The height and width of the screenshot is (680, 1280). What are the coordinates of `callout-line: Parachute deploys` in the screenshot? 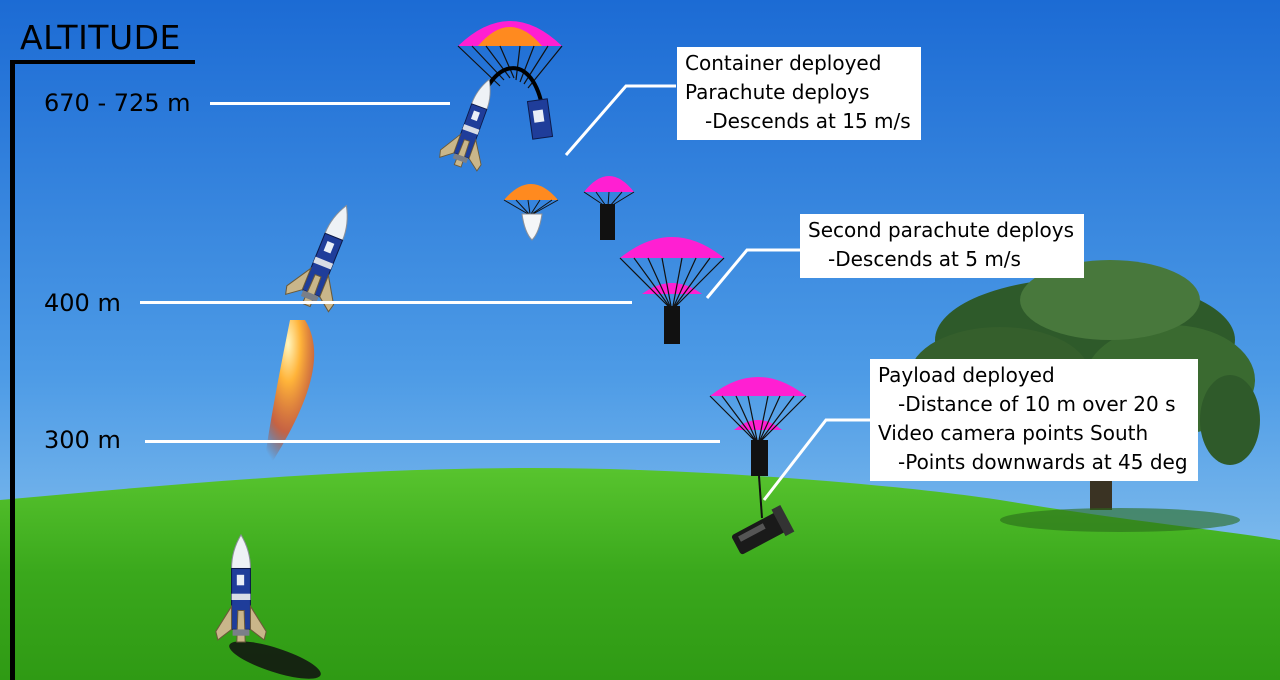 It's located at (777, 92).